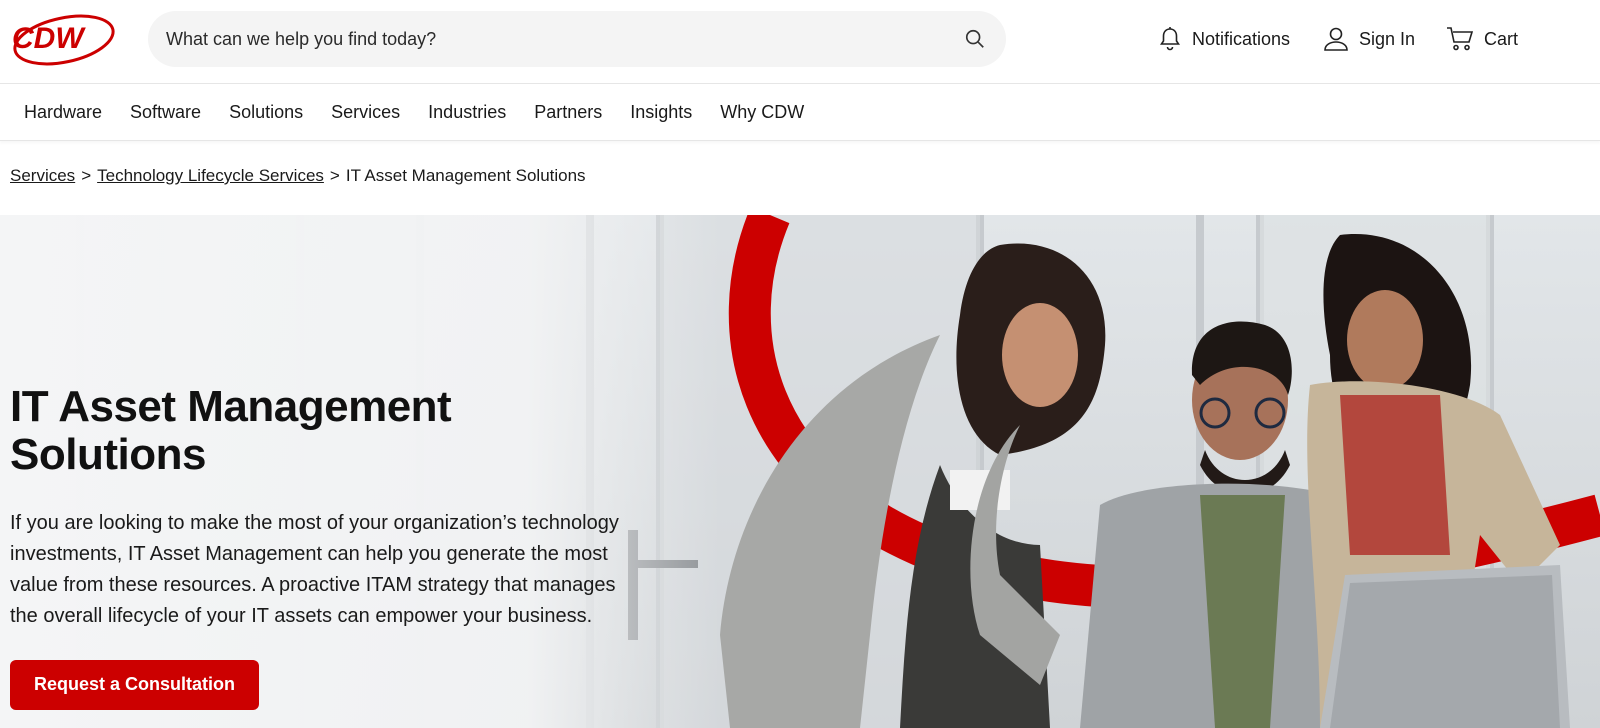 Image resolution: width=1600 pixels, height=728 pixels. I want to click on notifications-button: Notifications, so click(1224, 39).